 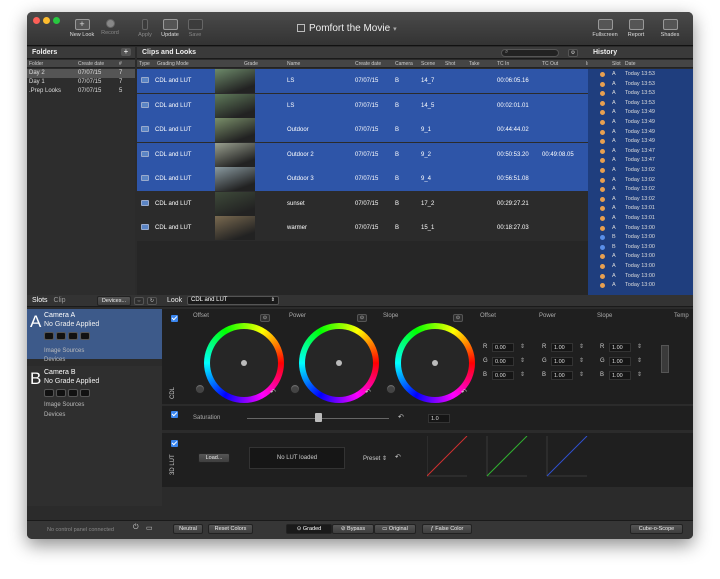 I want to click on report-button: Report, so click(x=636, y=28).